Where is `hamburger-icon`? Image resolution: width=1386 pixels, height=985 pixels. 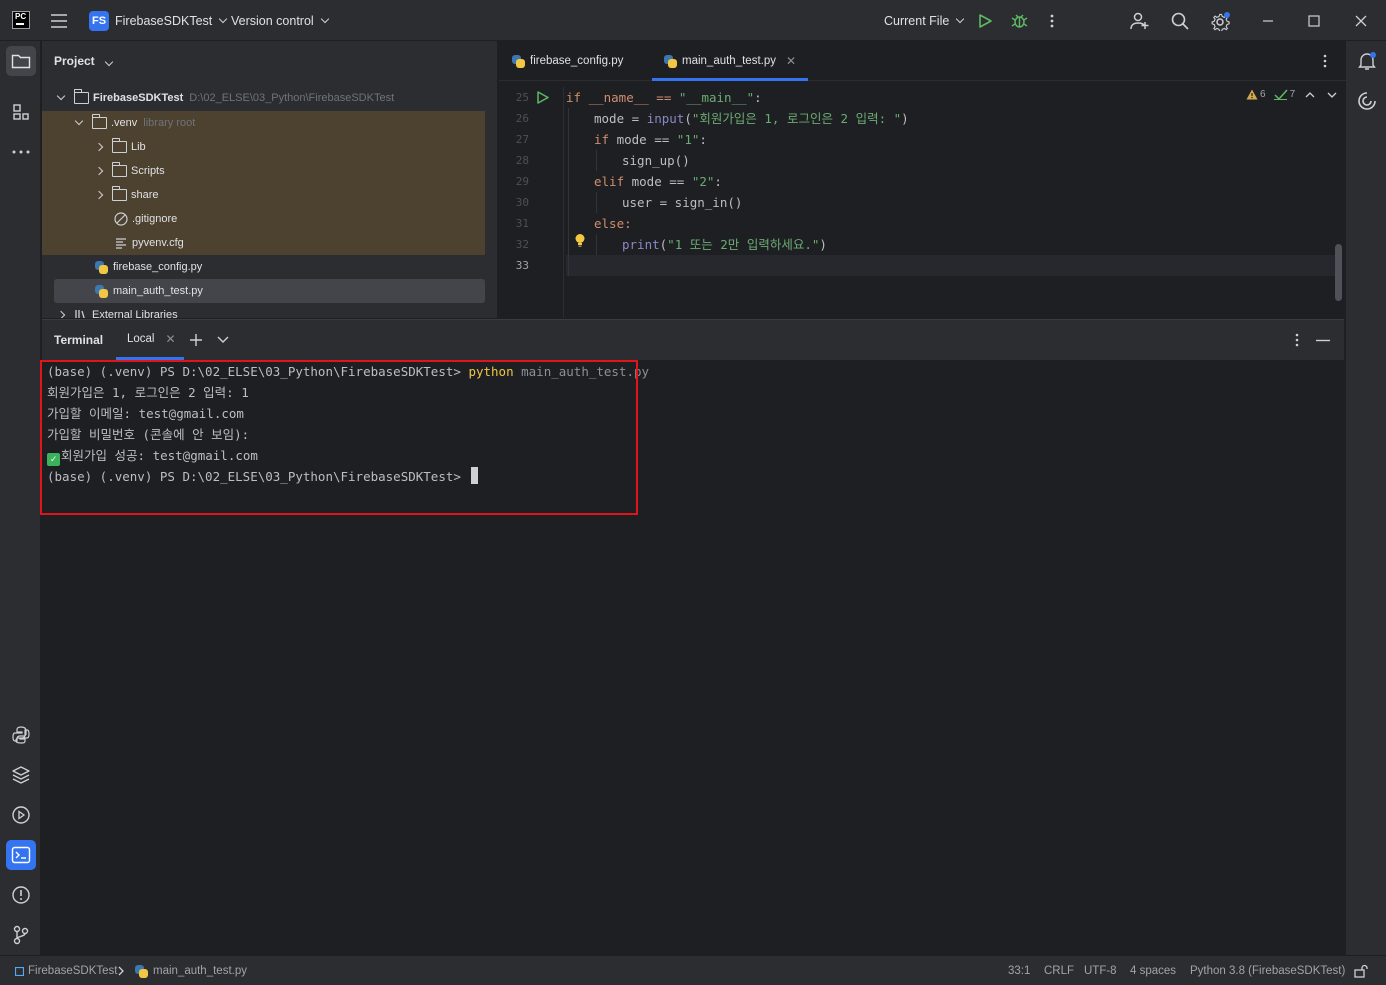 hamburger-icon is located at coordinates (59, 20).